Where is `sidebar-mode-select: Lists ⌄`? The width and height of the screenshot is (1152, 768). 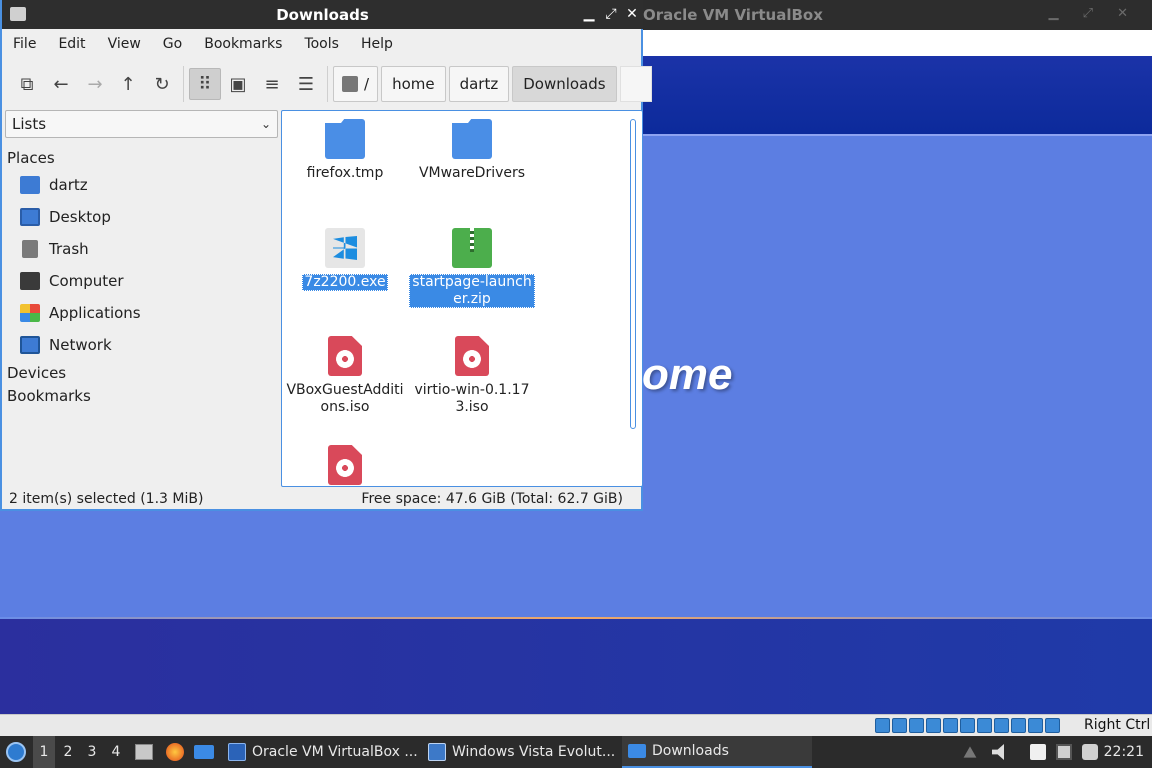 sidebar-mode-select: Lists ⌄ is located at coordinates (141, 124).